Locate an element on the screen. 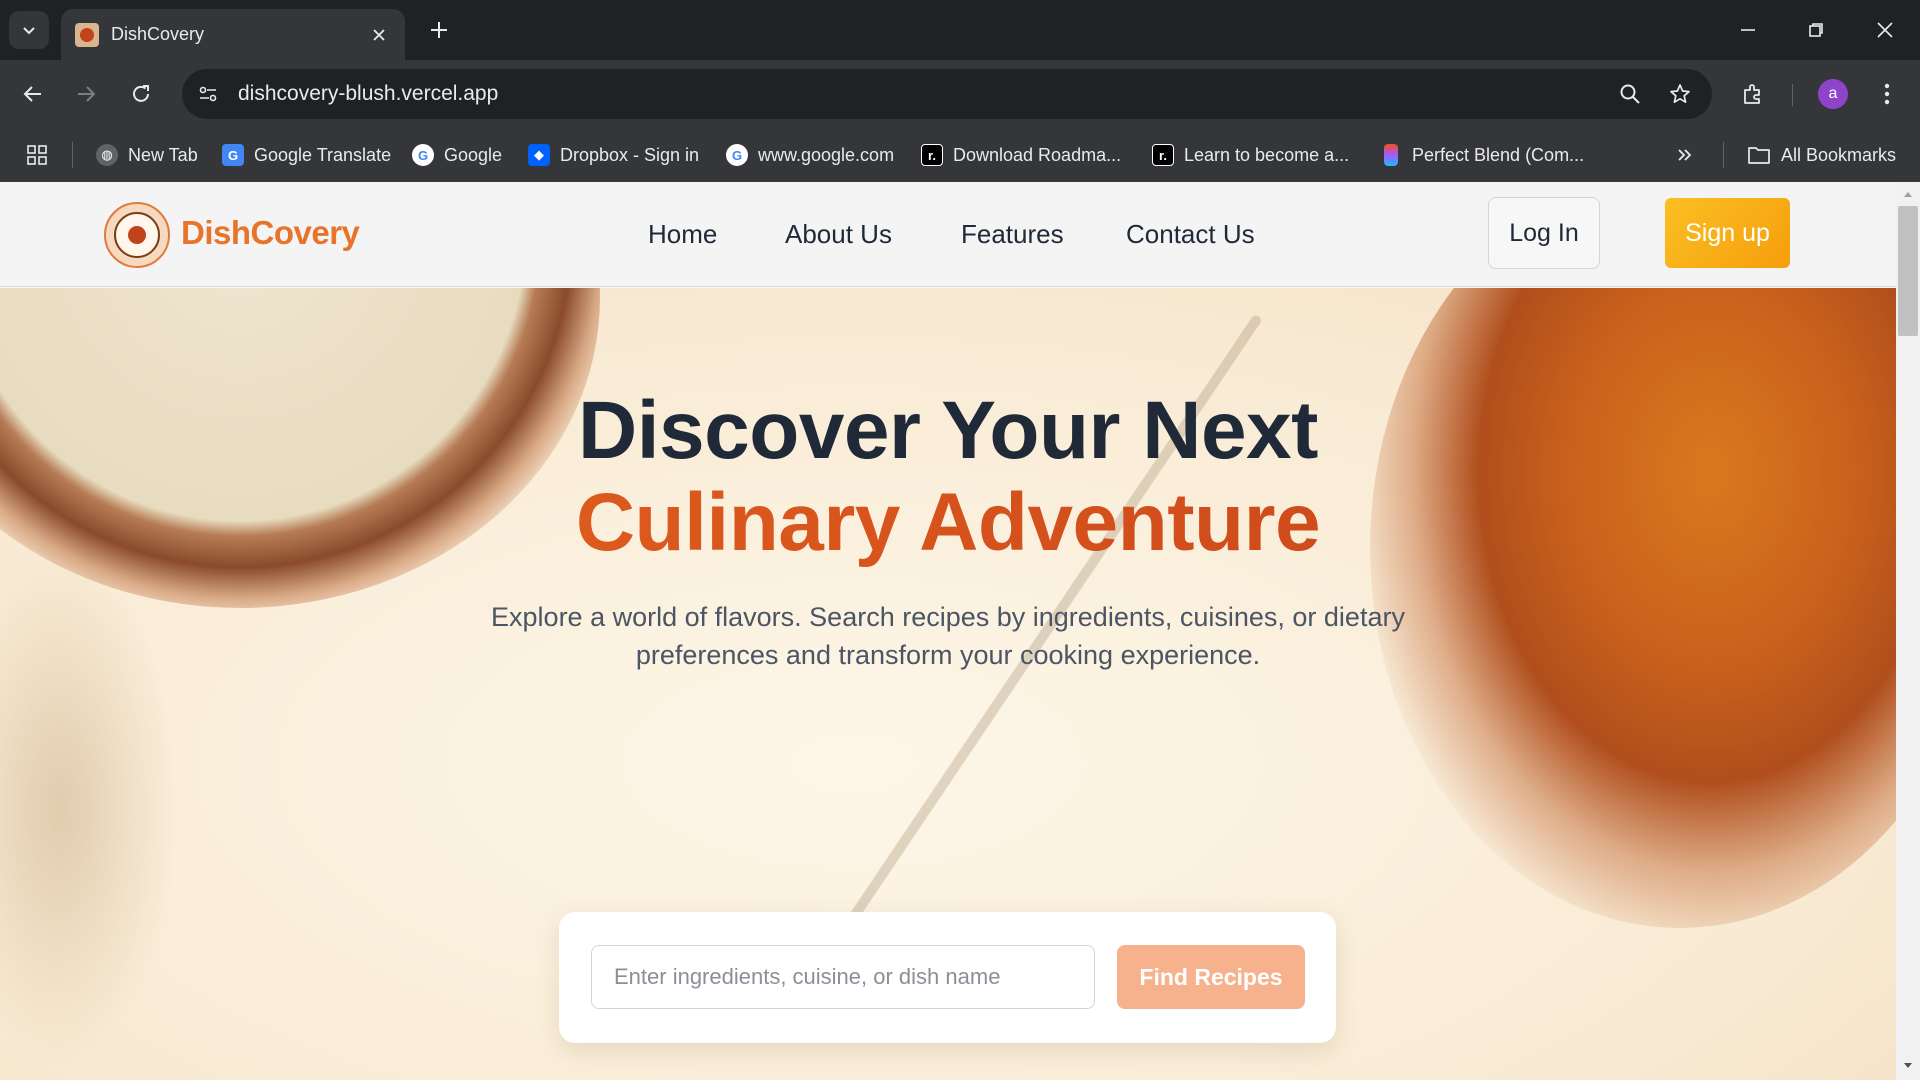 This screenshot has width=1920, height=1080. bookmark-label: Google Translate is located at coordinates (323, 154).